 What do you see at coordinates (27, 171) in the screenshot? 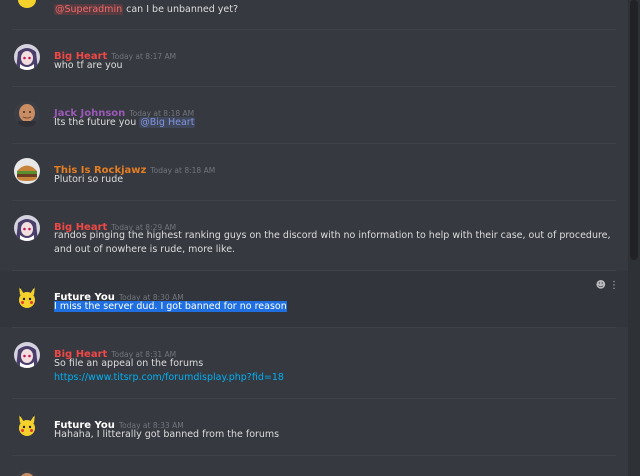
I see `burger-avatar-icon` at bounding box center [27, 171].